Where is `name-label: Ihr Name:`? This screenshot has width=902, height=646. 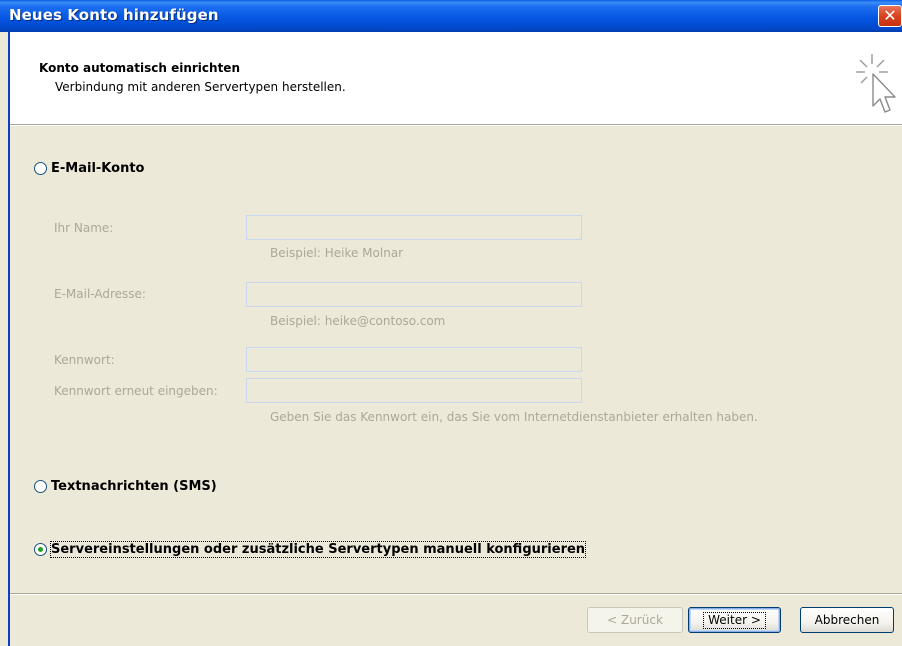
name-label: Ihr Name: is located at coordinates (84, 228).